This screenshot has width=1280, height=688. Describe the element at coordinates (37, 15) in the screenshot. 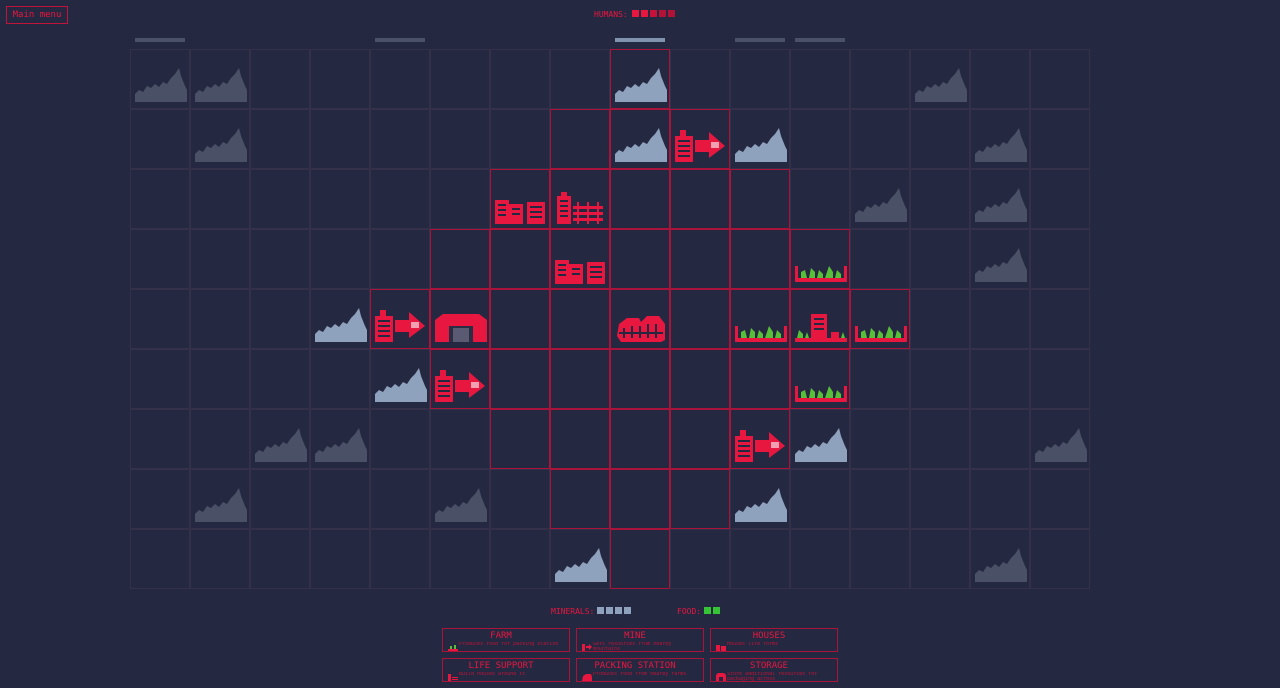

I see `main-menu-button: Main menu` at that location.